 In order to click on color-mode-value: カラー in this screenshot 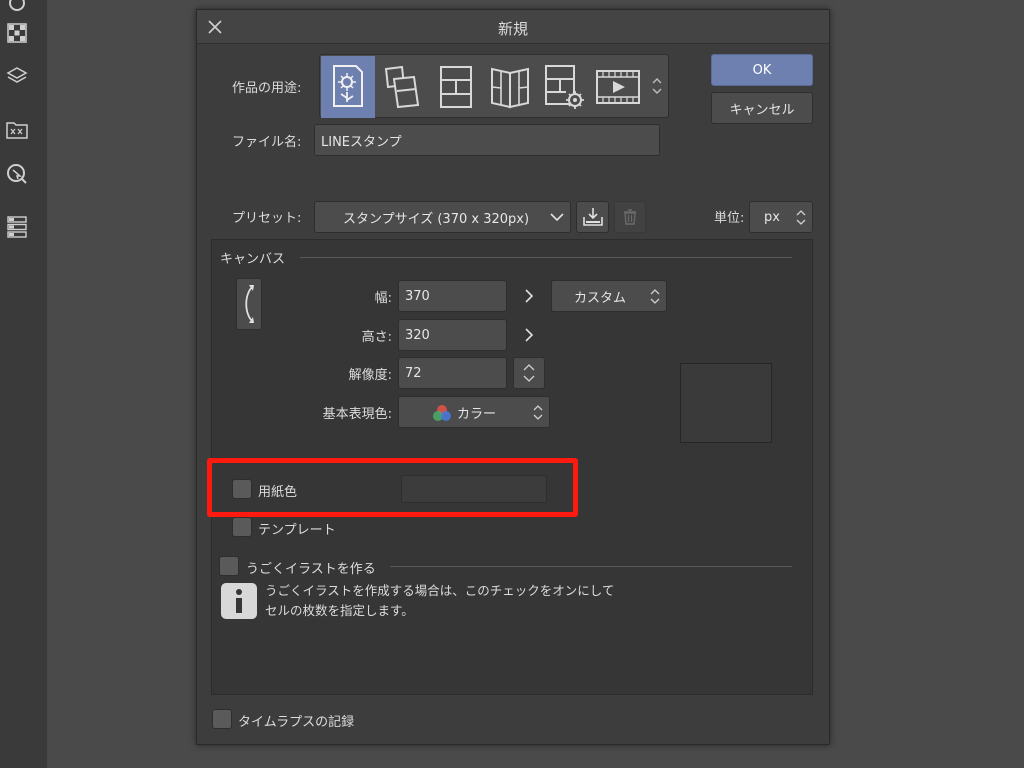, I will do `click(477, 414)`.